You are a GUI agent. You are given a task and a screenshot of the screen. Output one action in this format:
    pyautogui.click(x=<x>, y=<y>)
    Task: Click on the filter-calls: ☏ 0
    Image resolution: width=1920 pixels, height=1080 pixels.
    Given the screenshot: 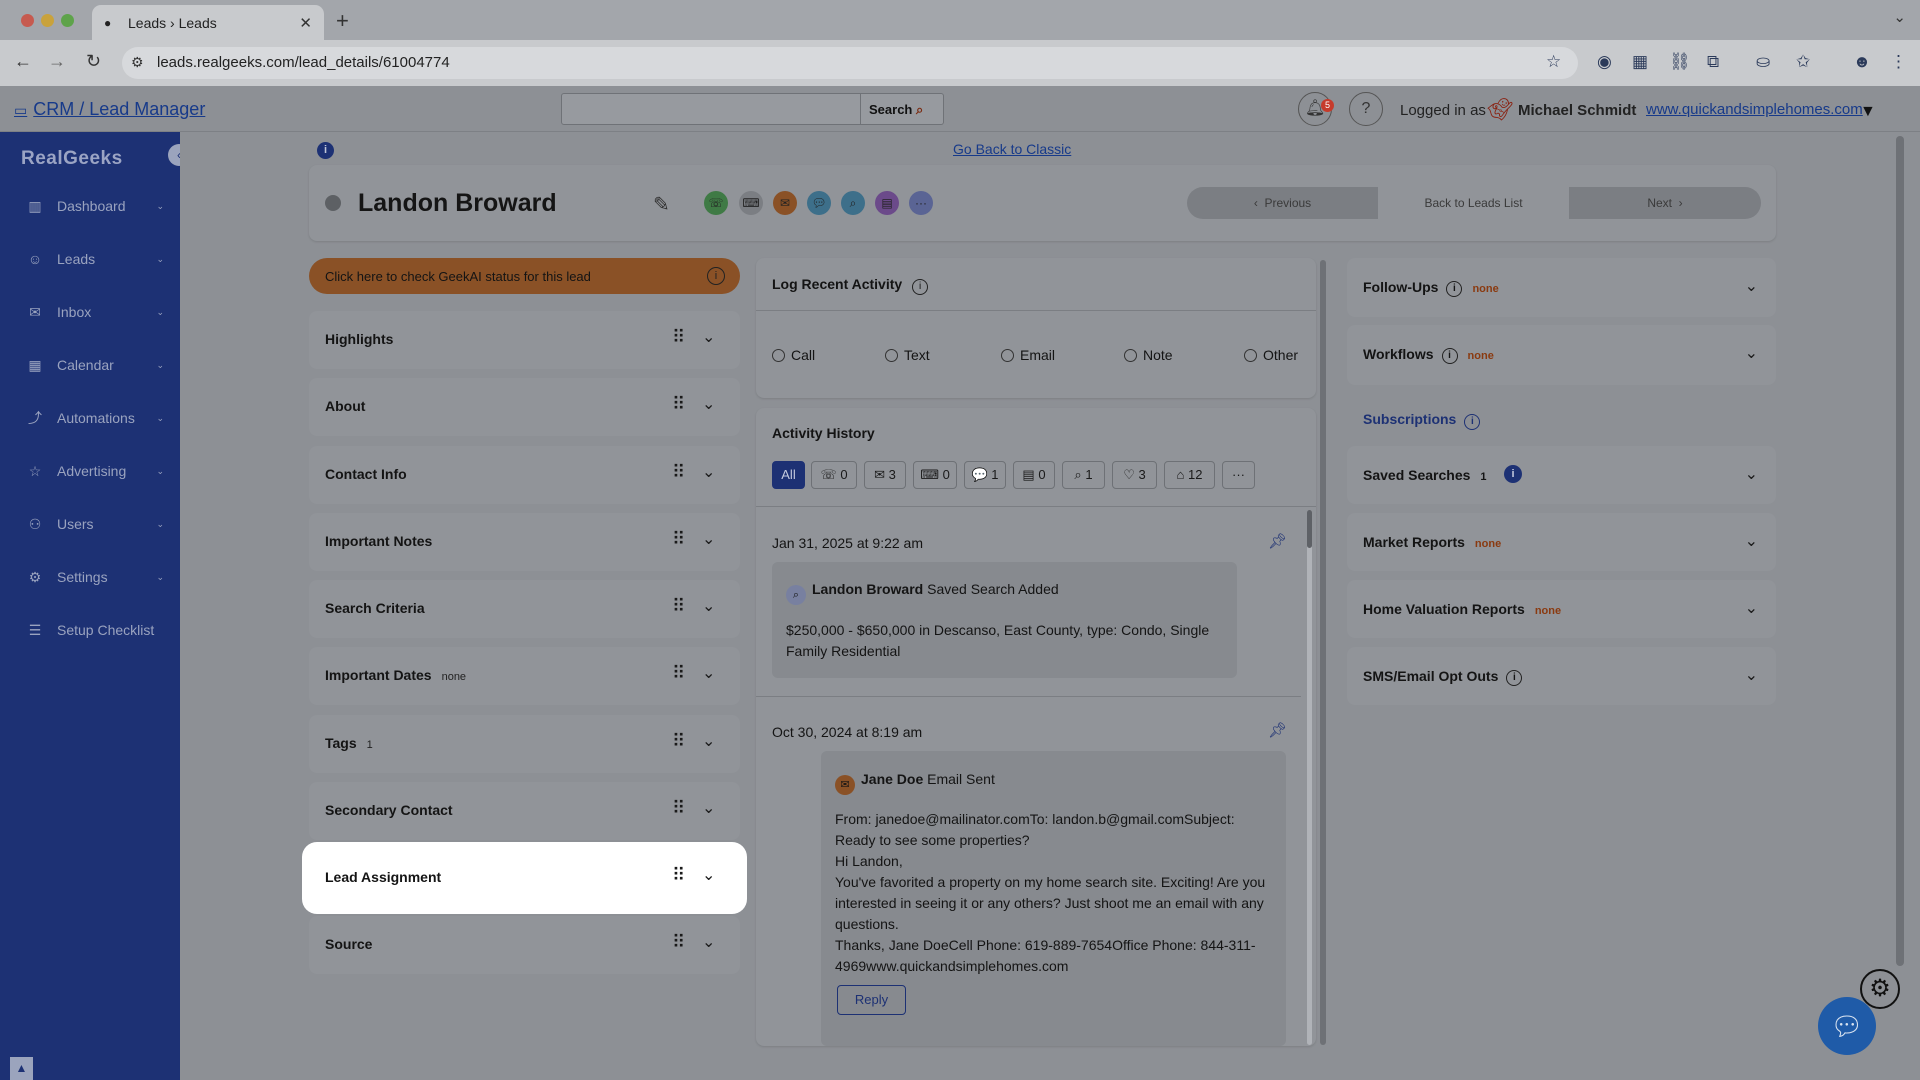 What is the action you would take?
    pyautogui.click(x=834, y=475)
    